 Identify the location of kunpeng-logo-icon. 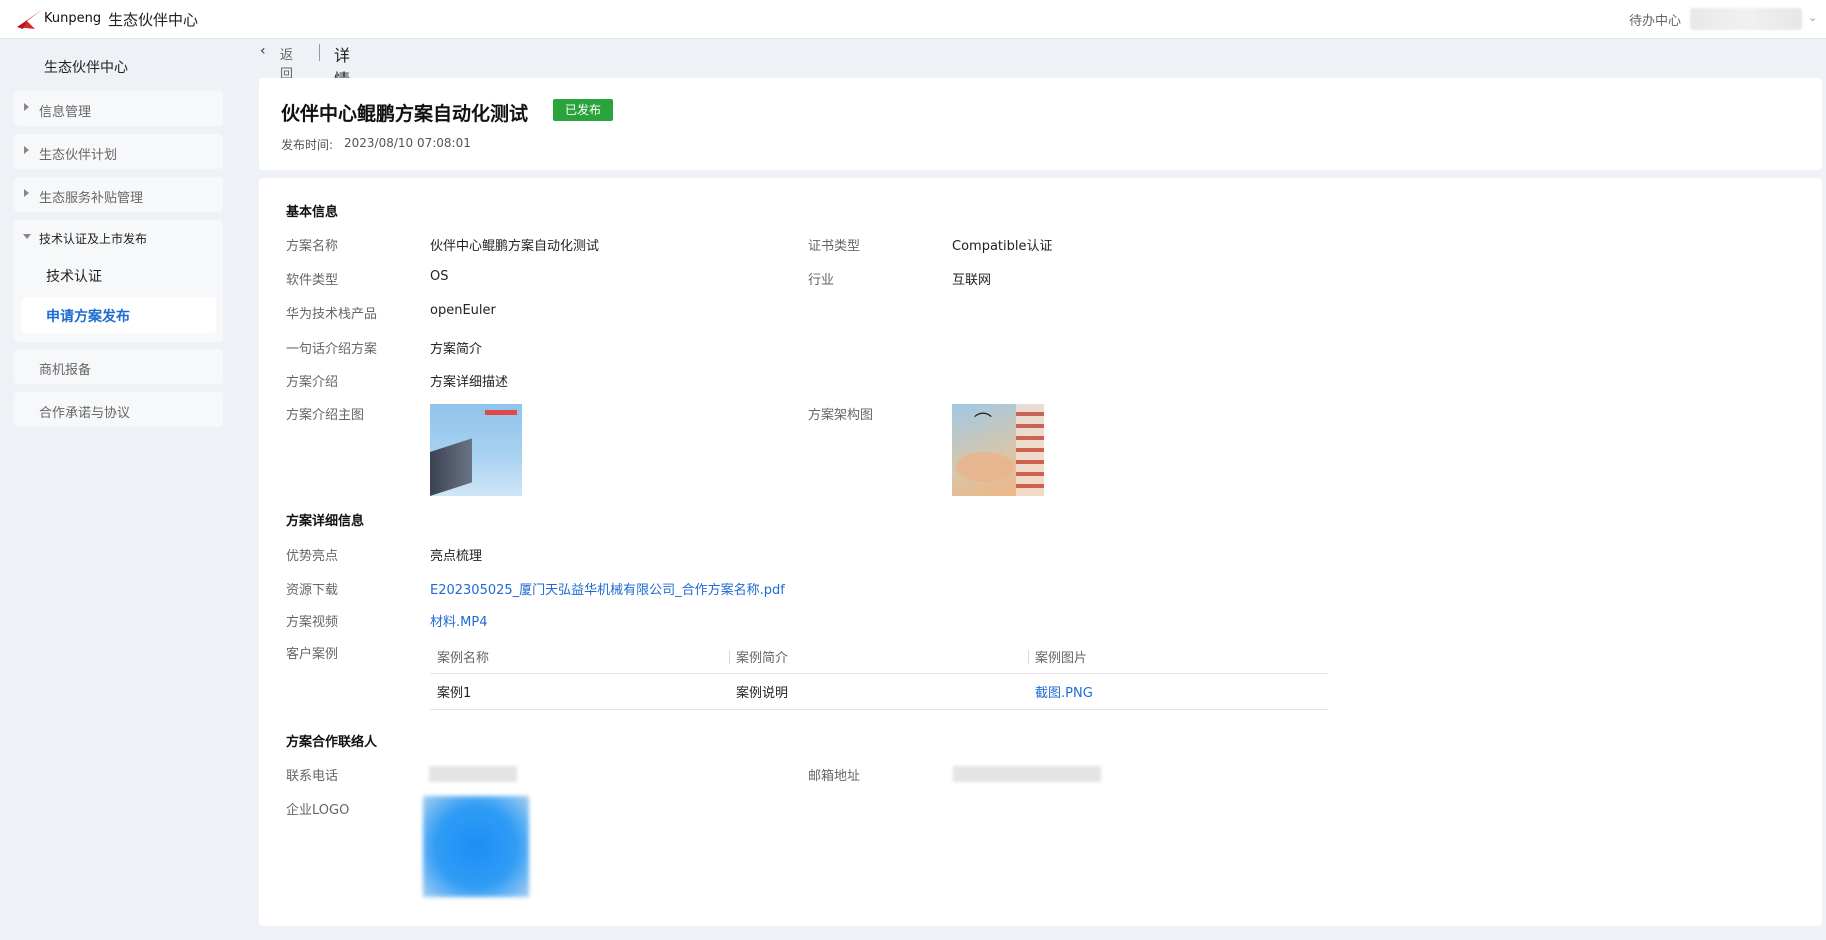
(30, 19).